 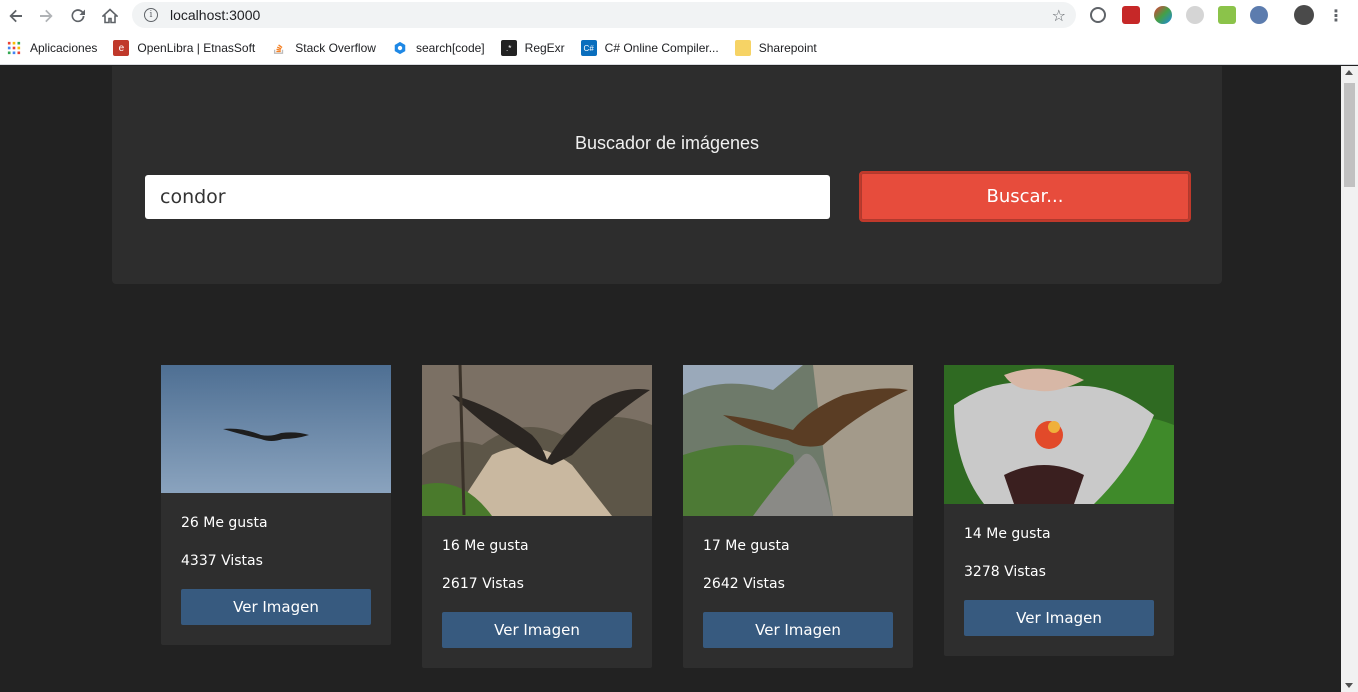 What do you see at coordinates (1304, 15) in the screenshot?
I see `profile-avatar` at bounding box center [1304, 15].